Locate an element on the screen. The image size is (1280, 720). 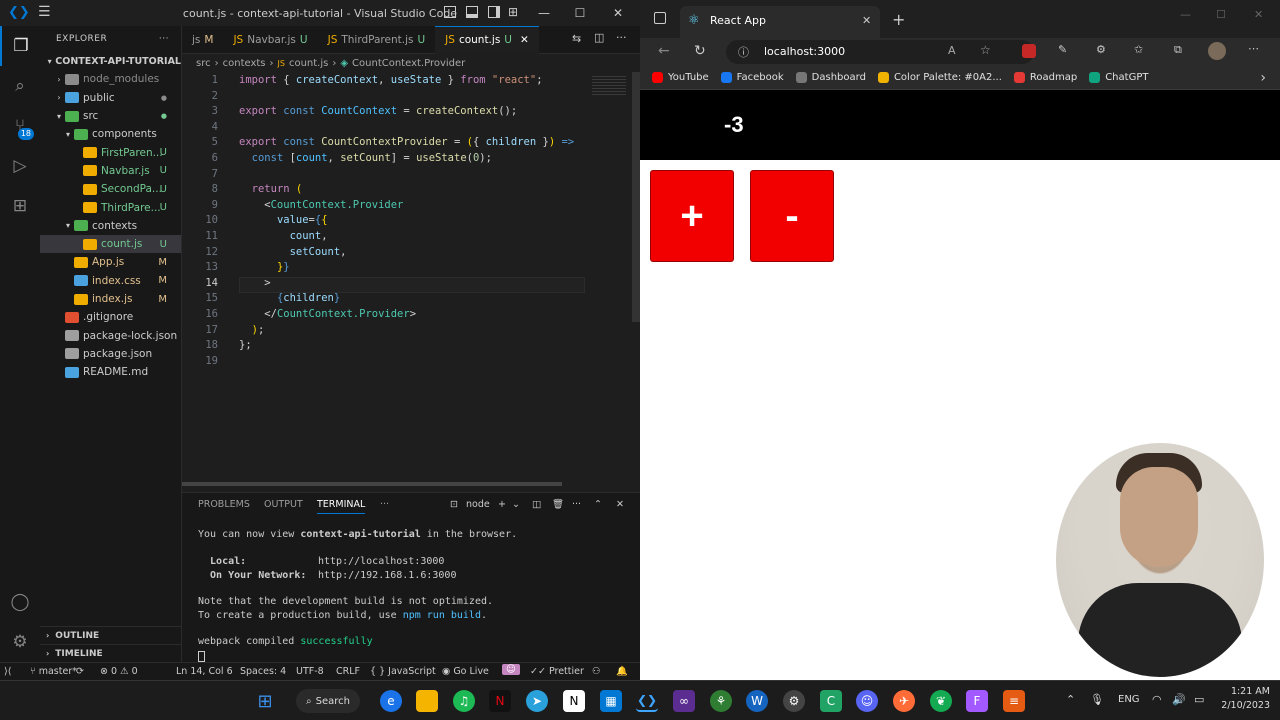
extensions-icon: ⊞ is located at coordinates (20, 206).